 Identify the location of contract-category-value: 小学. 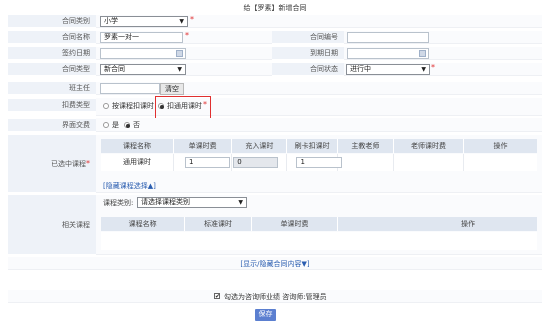
(111, 21).